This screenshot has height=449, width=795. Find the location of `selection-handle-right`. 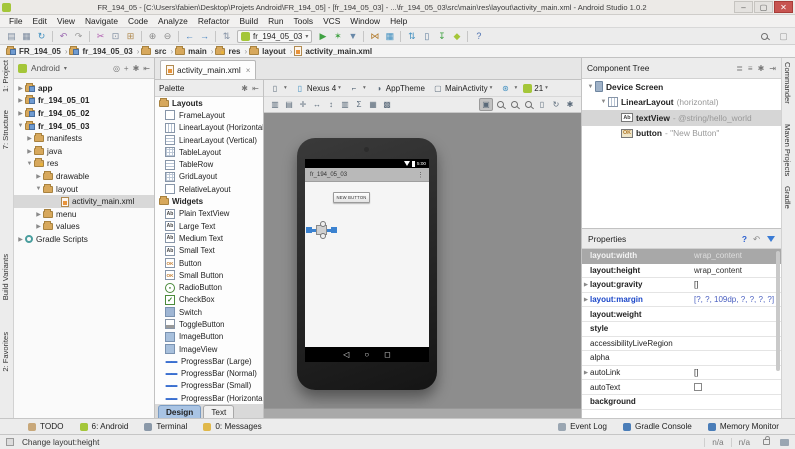

selection-handle-right is located at coordinates (334, 230).